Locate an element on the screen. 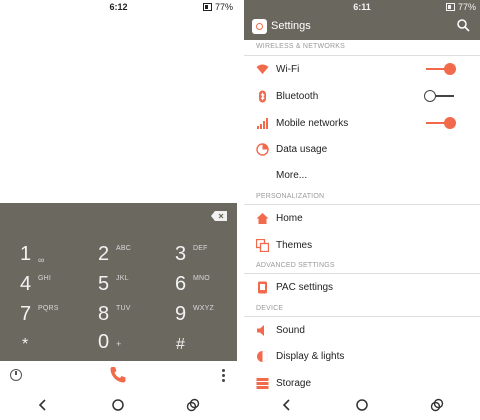 This screenshot has width=480, height=420. key-digit: 5 is located at coordinates (104, 284).